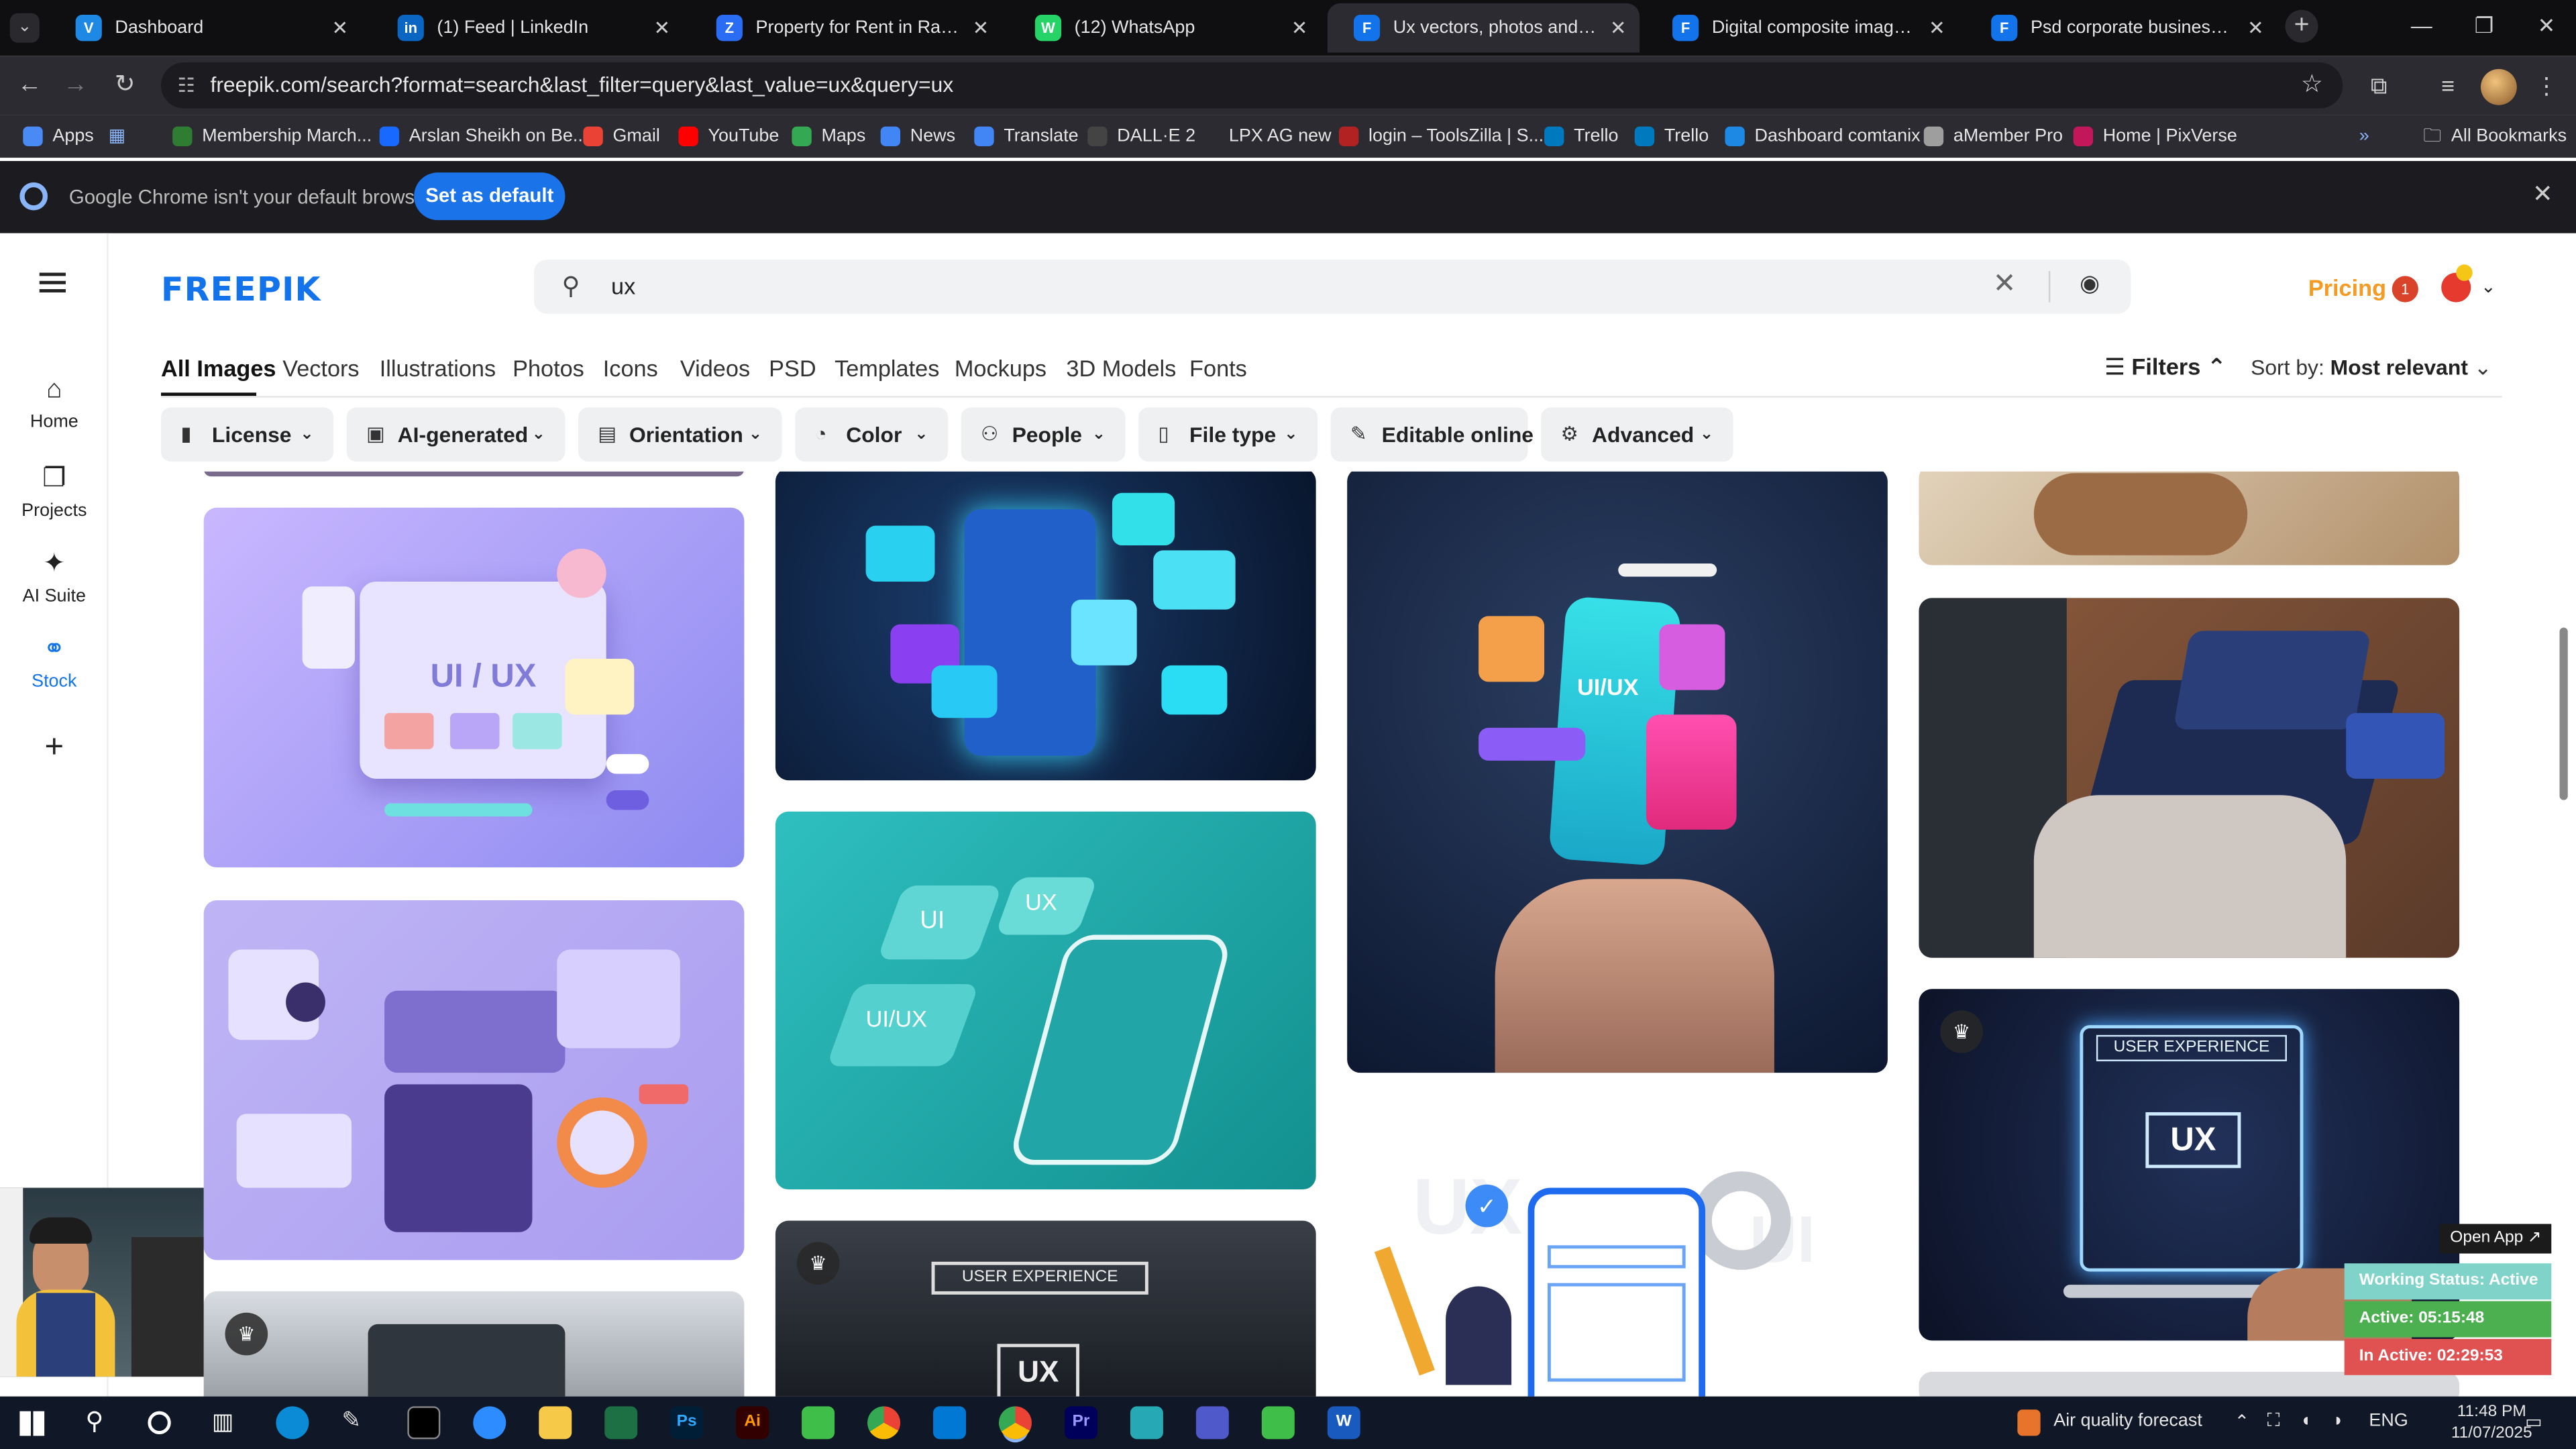  What do you see at coordinates (54, 404) in the screenshot?
I see `sidebar-item-home: ⌂ Home` at bounding box center [54, 404].